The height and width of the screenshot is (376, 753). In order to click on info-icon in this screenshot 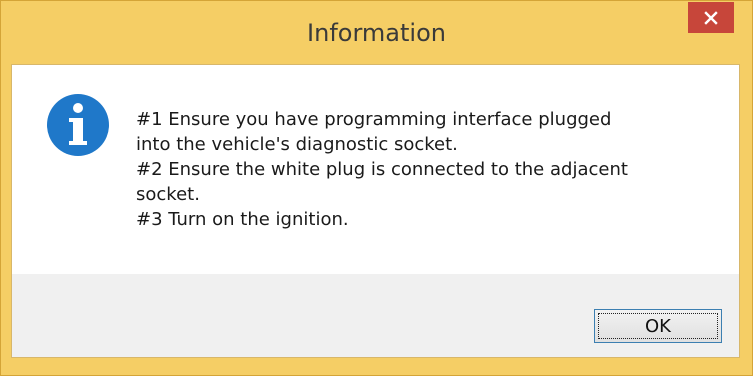, I will do `click(78, 125)`.